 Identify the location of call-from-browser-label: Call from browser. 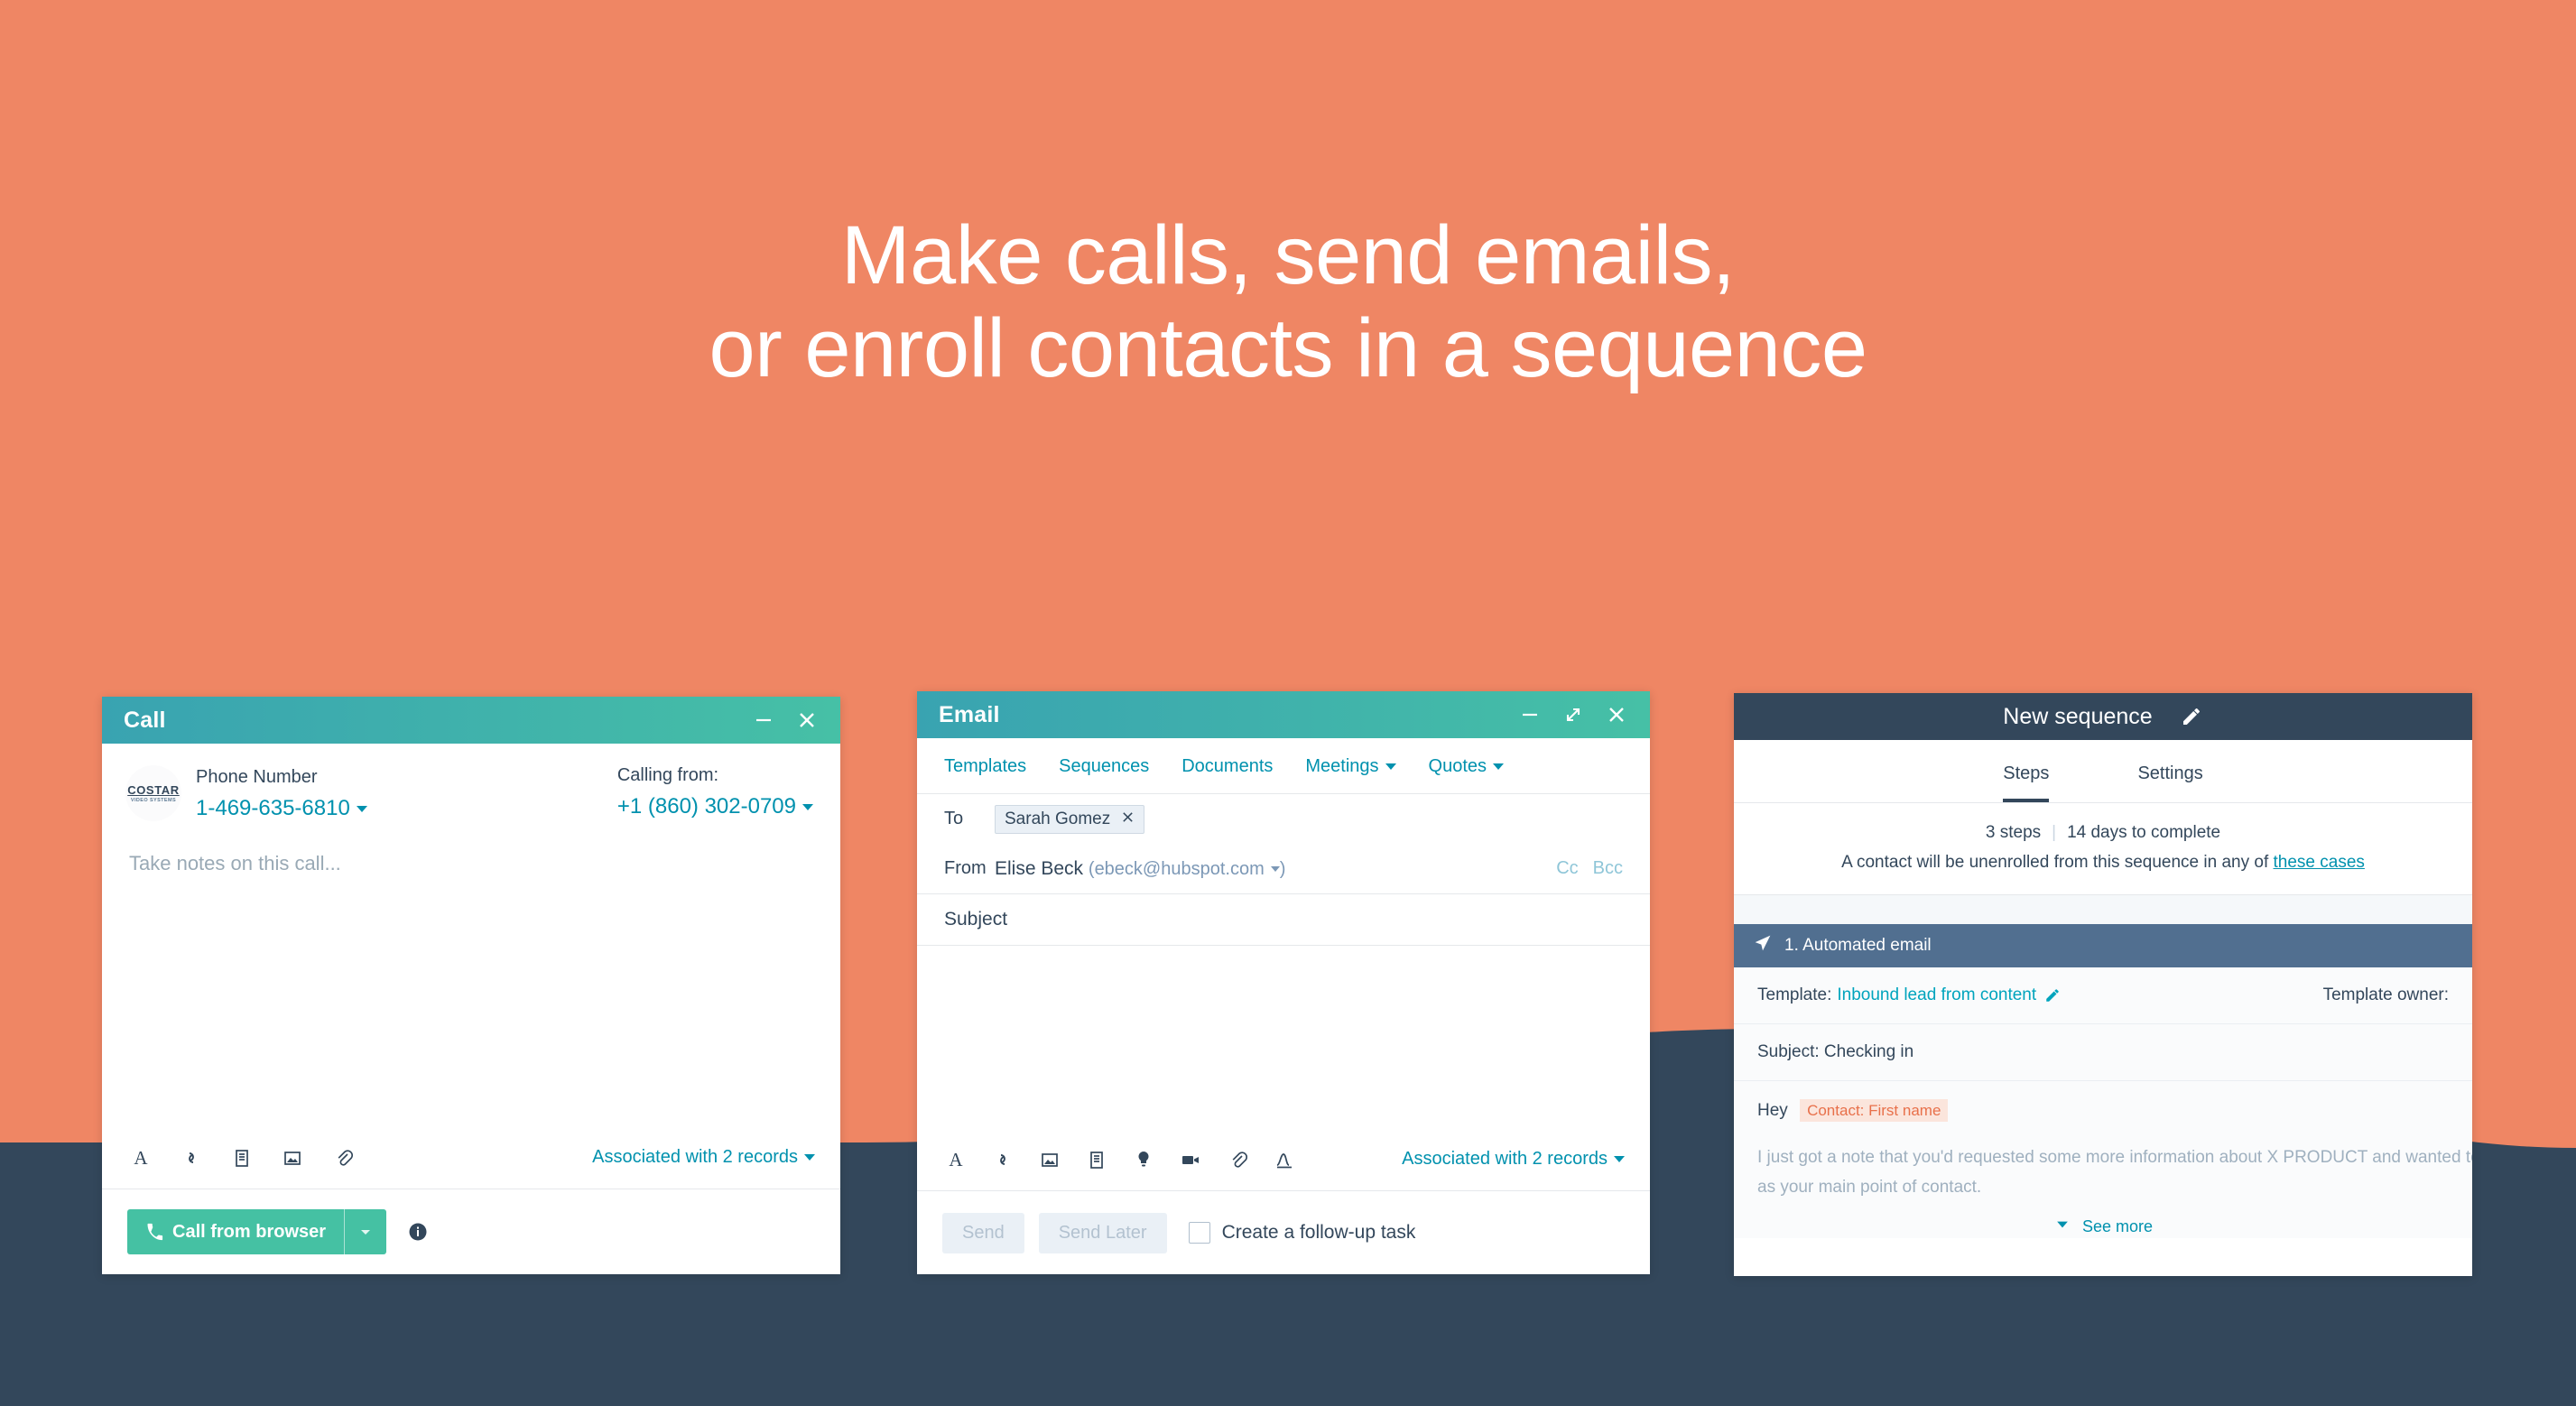
(249, 1231).